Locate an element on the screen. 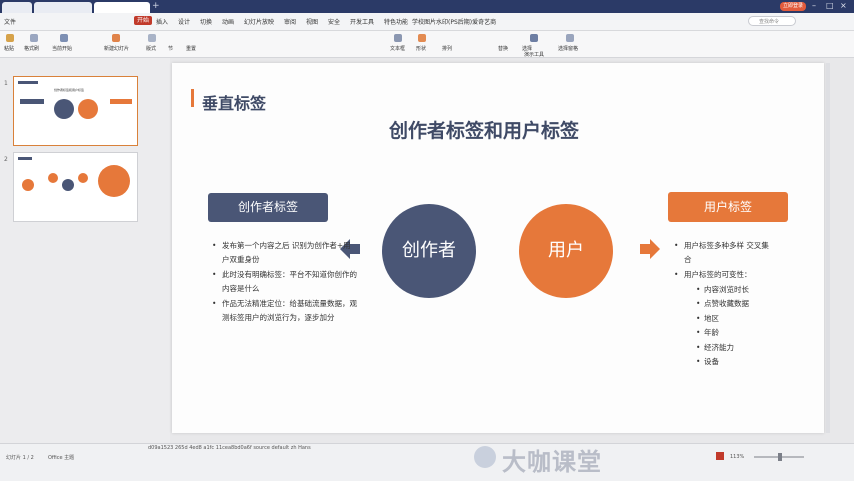 The height and width of the screenshot is (481, 854). thumb-circle-left is located at coordinates (64, 109).